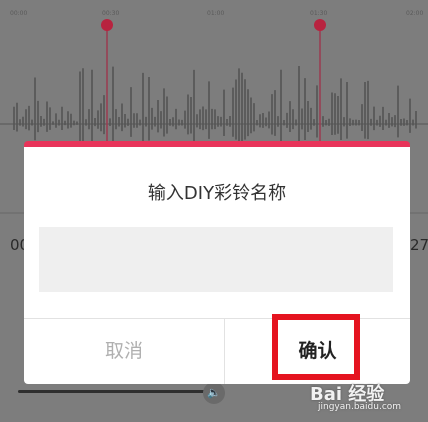 Image resolution: width=428 pixels, height=422 pixels. What do you see at coordinates (217, 193) in the screenshot?
I see `dialog-title: 输入DIY彩铃名称` at bounding box center [217, 193].